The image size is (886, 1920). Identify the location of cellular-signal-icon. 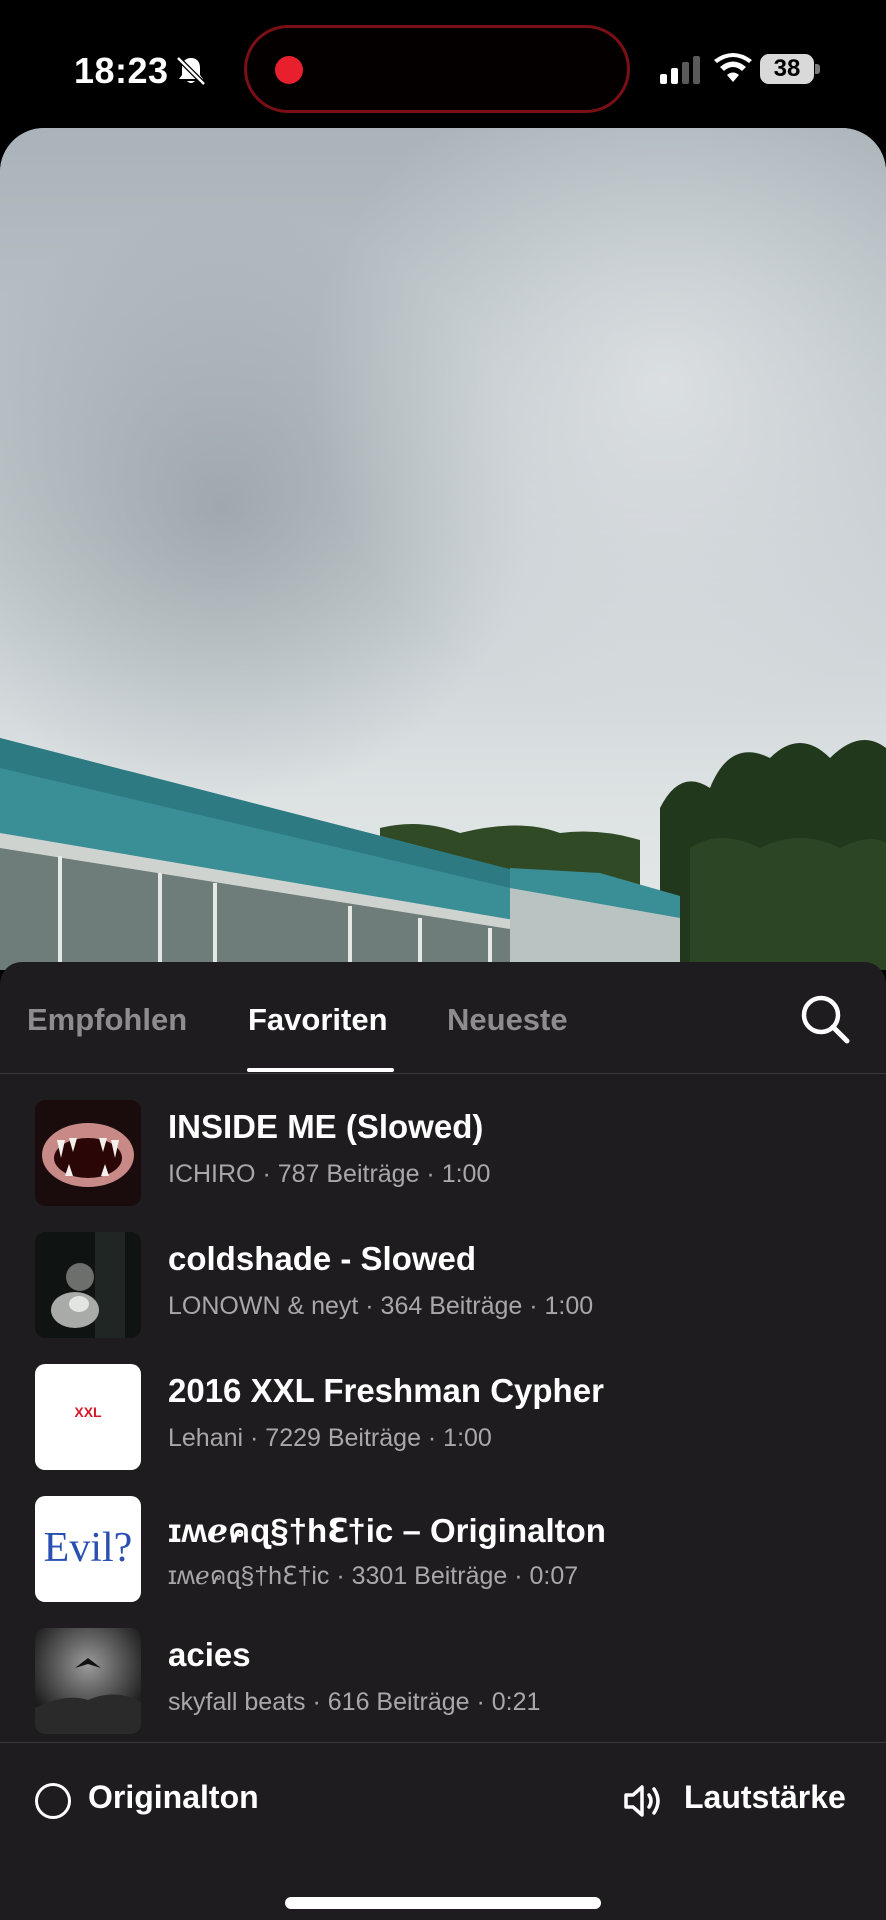
(680, 70).